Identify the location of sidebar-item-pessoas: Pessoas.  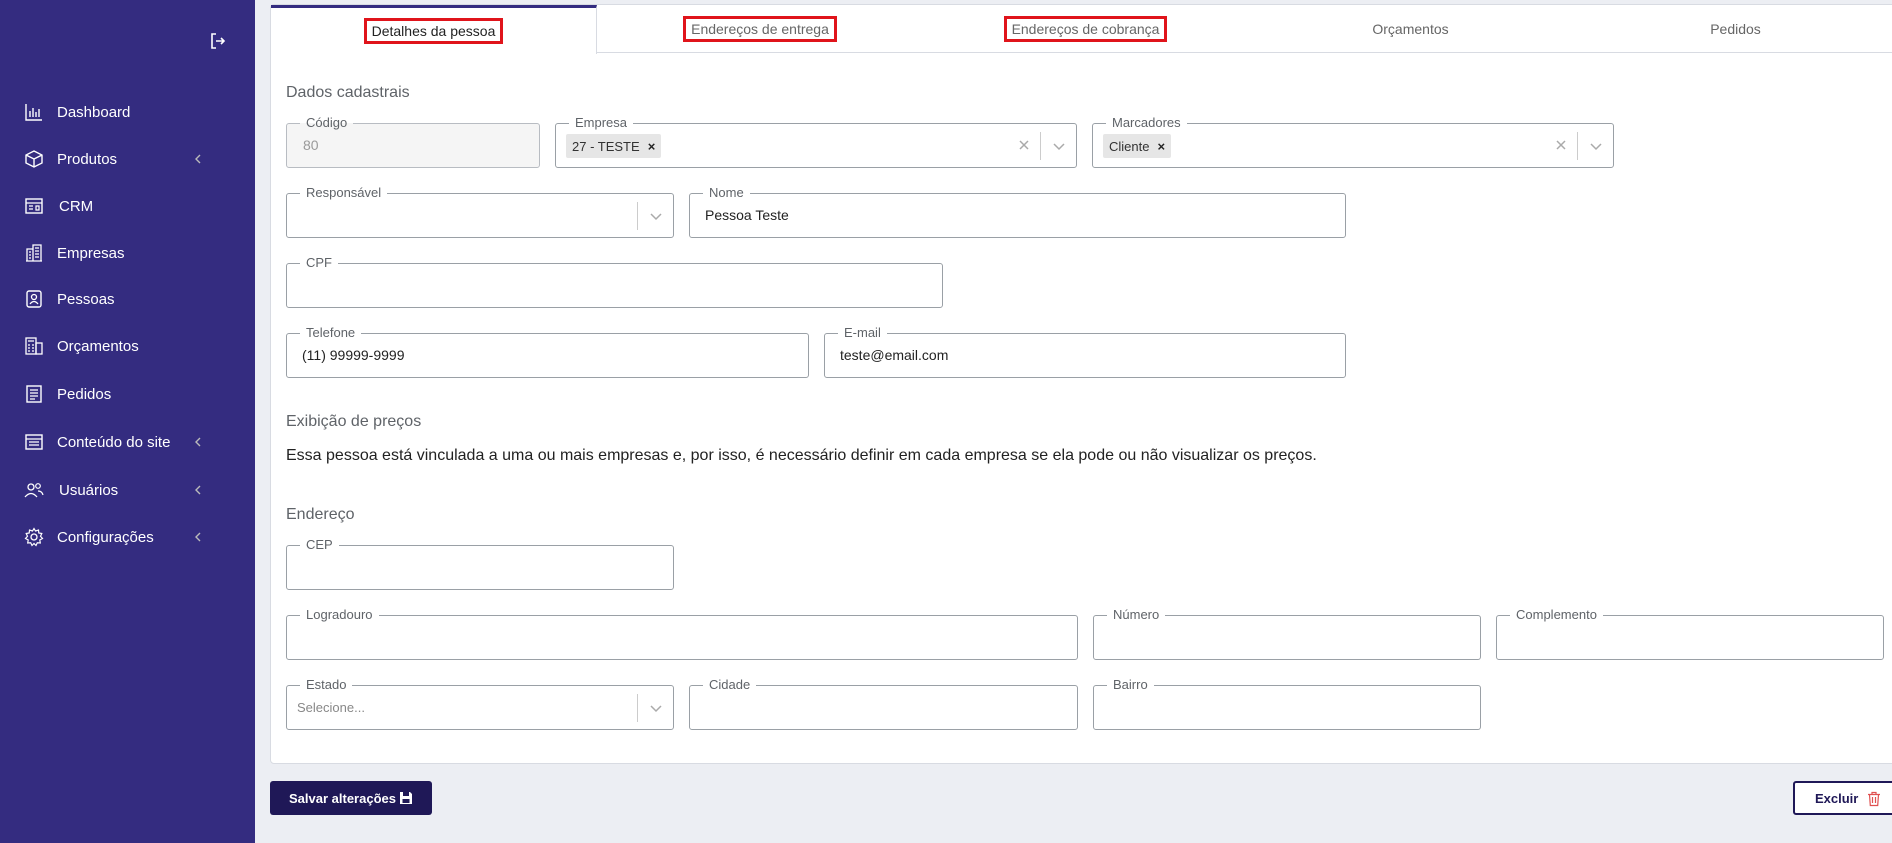
(127, 299).